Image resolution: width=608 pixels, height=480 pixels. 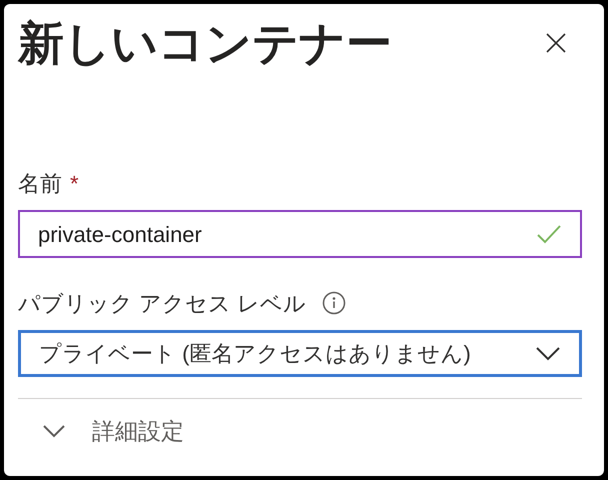 What do you see at coordinates (304, 431) in the screenshot?
I see `advanced-settings-expander: 詳細設定` at bounding box center [304, 431].